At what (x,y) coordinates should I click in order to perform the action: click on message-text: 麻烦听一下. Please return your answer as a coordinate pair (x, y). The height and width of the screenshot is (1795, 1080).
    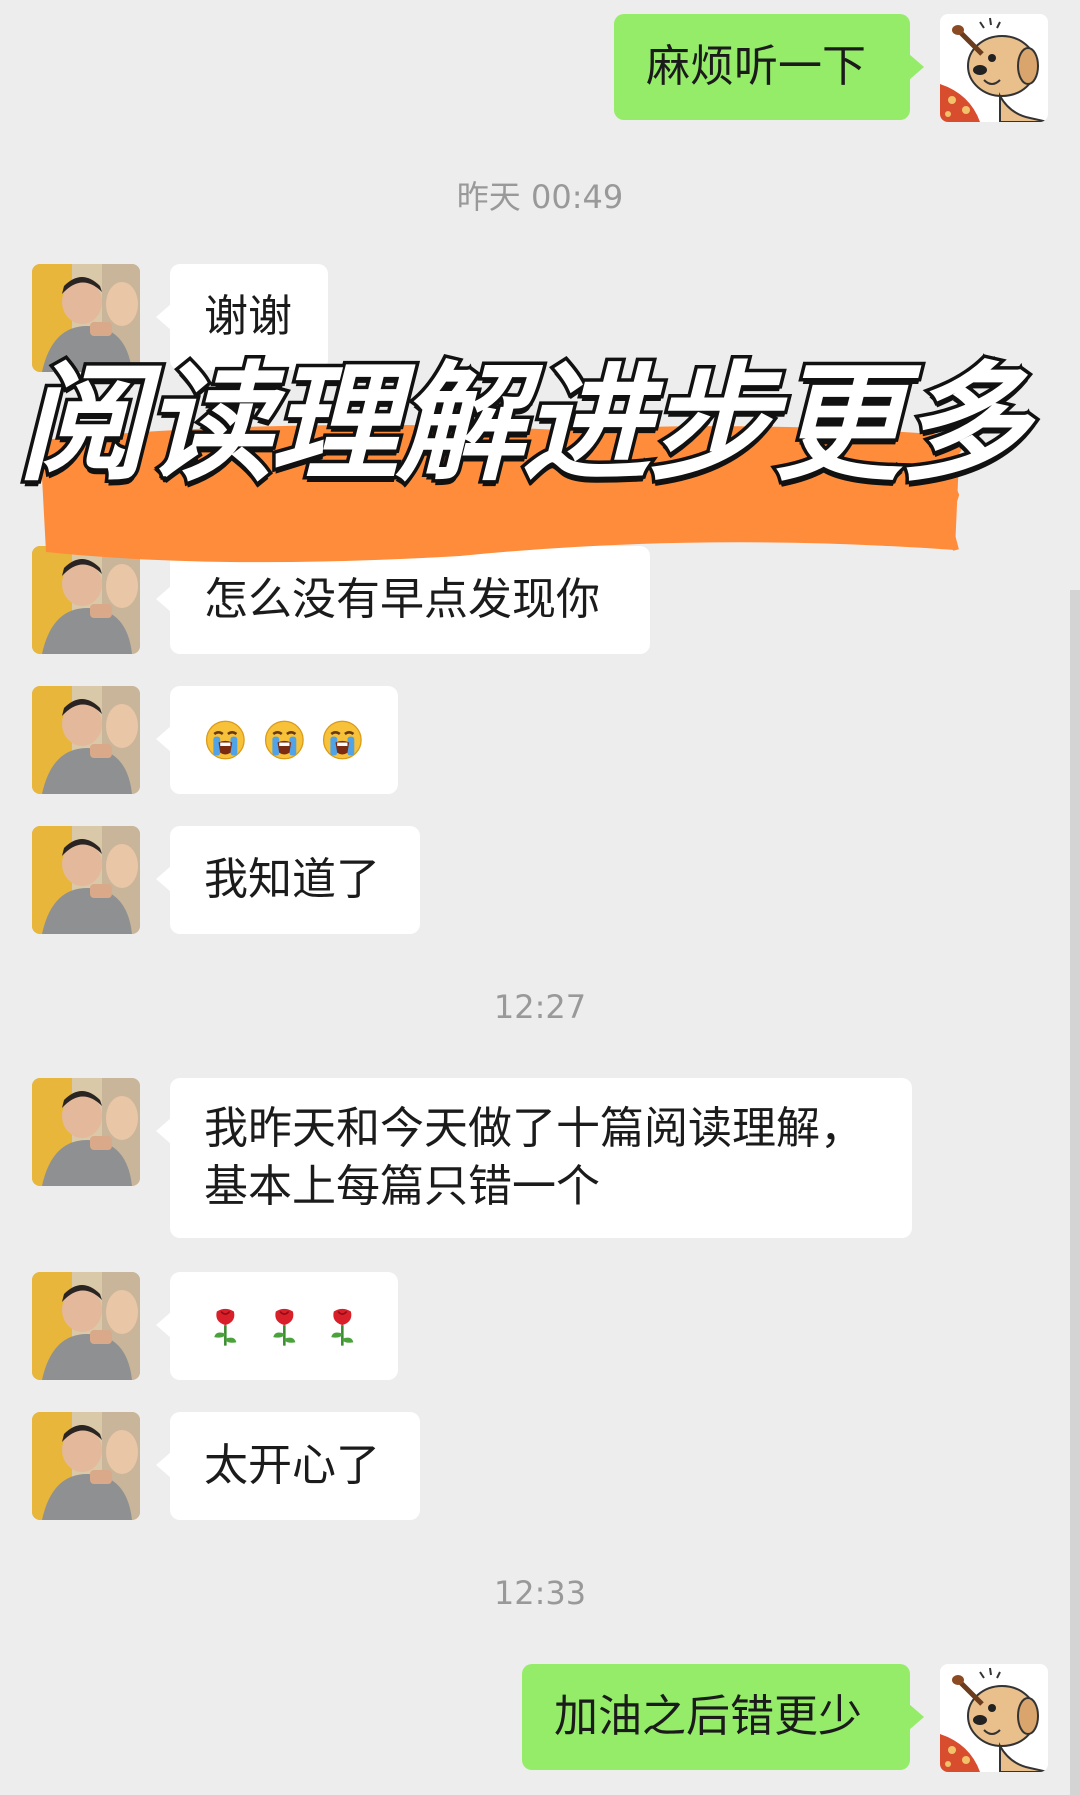
    Looking at the image, I should click on (756, 66).